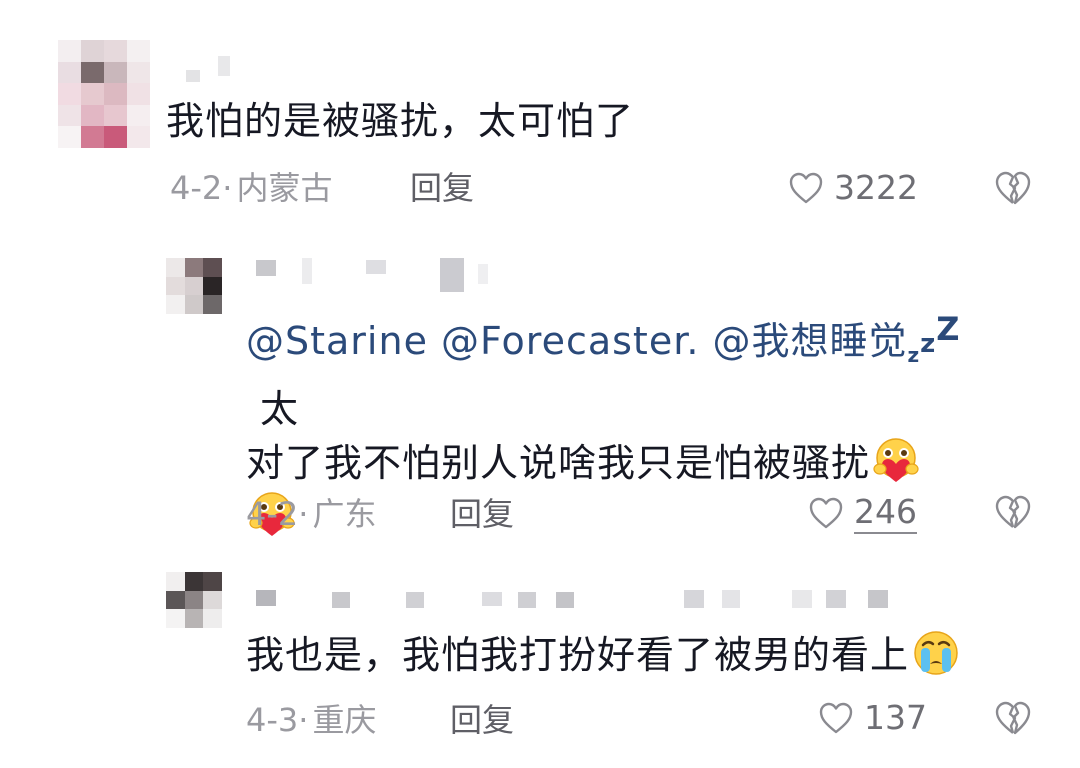 This screenshot has width=1080, height=768. What do you see at coordinates (280, 409) in the screenshot?
I see `comment-text-part: 太` at bounding box center [280, 409].